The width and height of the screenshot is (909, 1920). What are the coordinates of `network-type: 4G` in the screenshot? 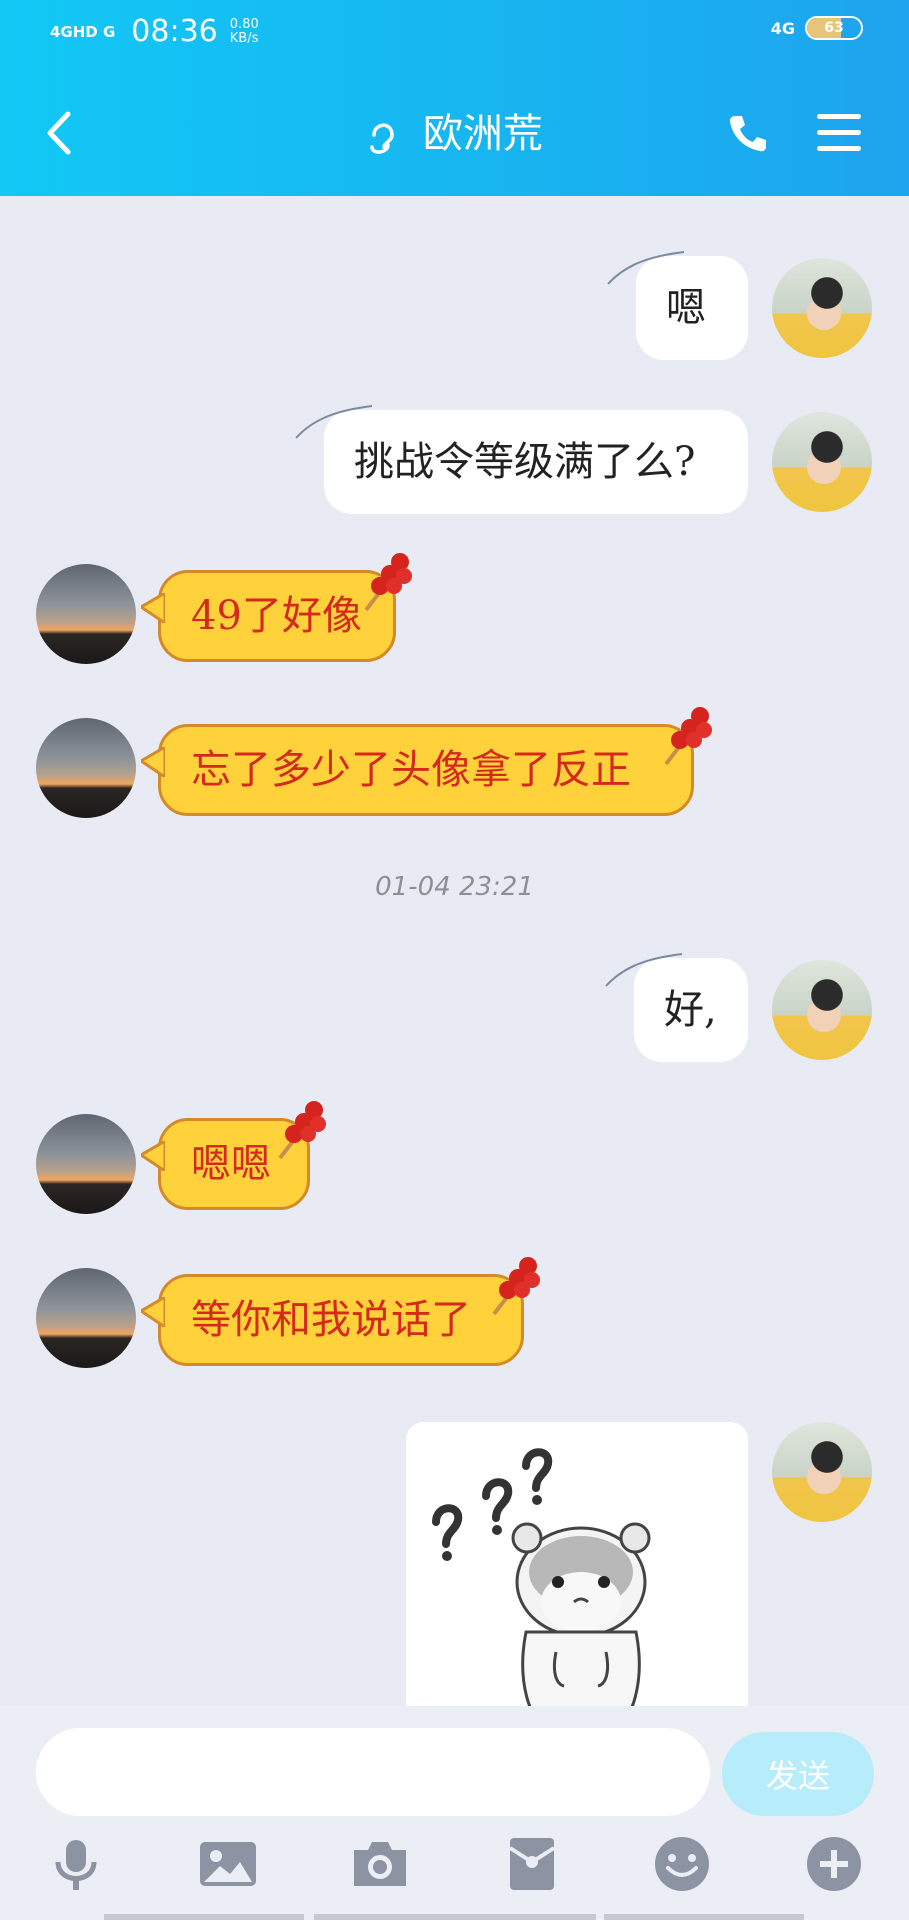 It's located at (782, 28).